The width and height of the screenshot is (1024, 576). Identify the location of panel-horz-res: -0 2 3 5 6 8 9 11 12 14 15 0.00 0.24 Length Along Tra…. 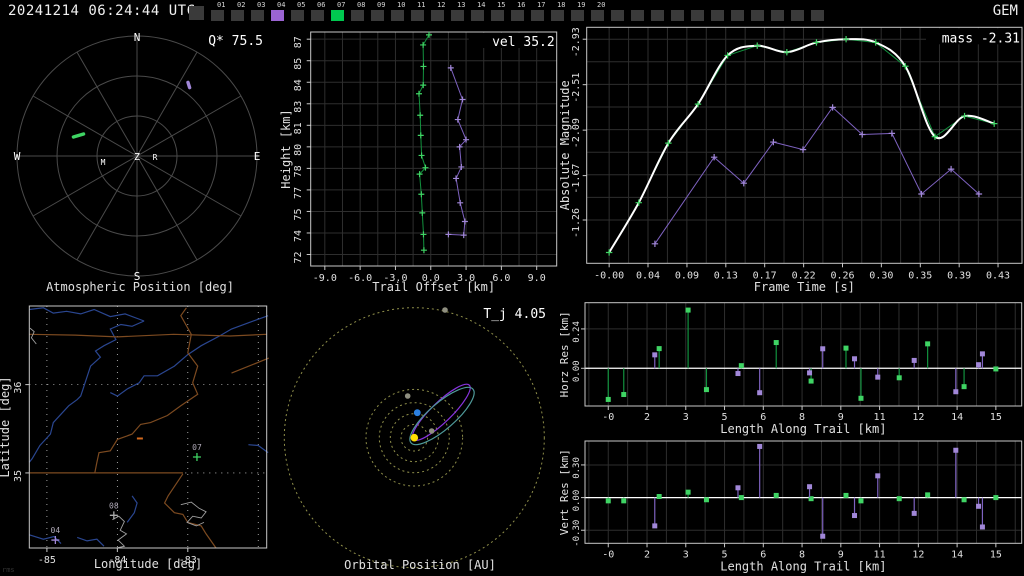
(792, 366).